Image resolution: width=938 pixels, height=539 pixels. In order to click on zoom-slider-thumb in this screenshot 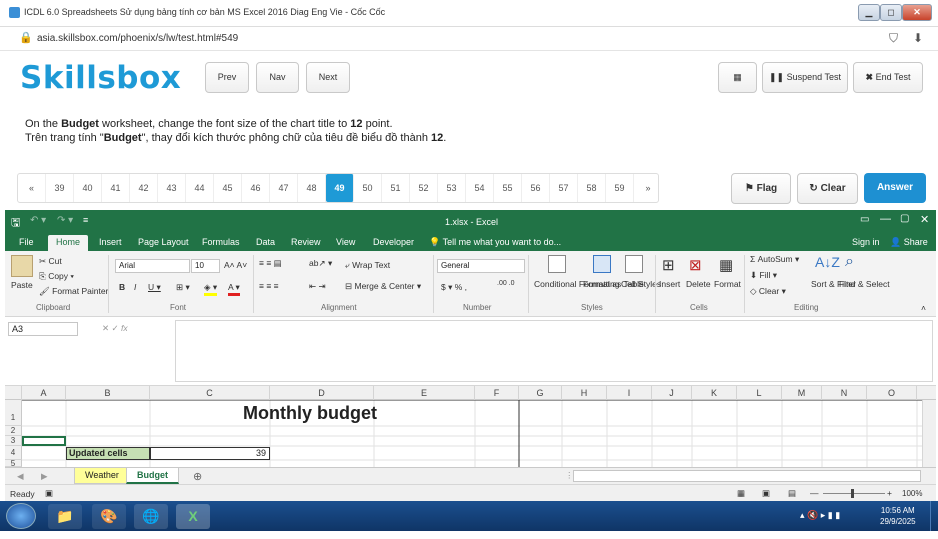, I will do `click(852, 493)`.